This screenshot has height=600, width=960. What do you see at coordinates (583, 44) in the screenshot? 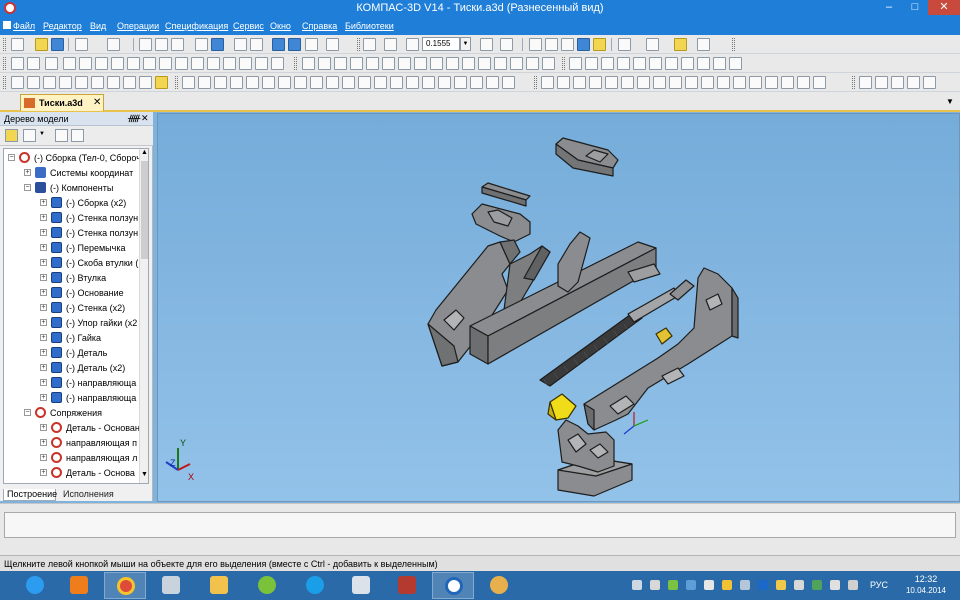
I see `shaded-icon` at bounding box center [583, 44].